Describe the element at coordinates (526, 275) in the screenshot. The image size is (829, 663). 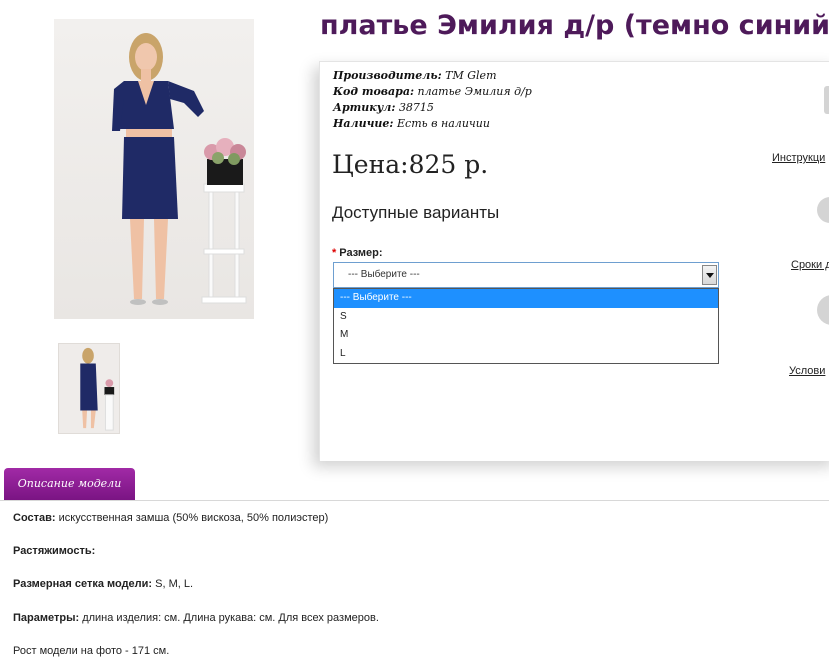
I see `size-select: --- Выберите ---` at that location.